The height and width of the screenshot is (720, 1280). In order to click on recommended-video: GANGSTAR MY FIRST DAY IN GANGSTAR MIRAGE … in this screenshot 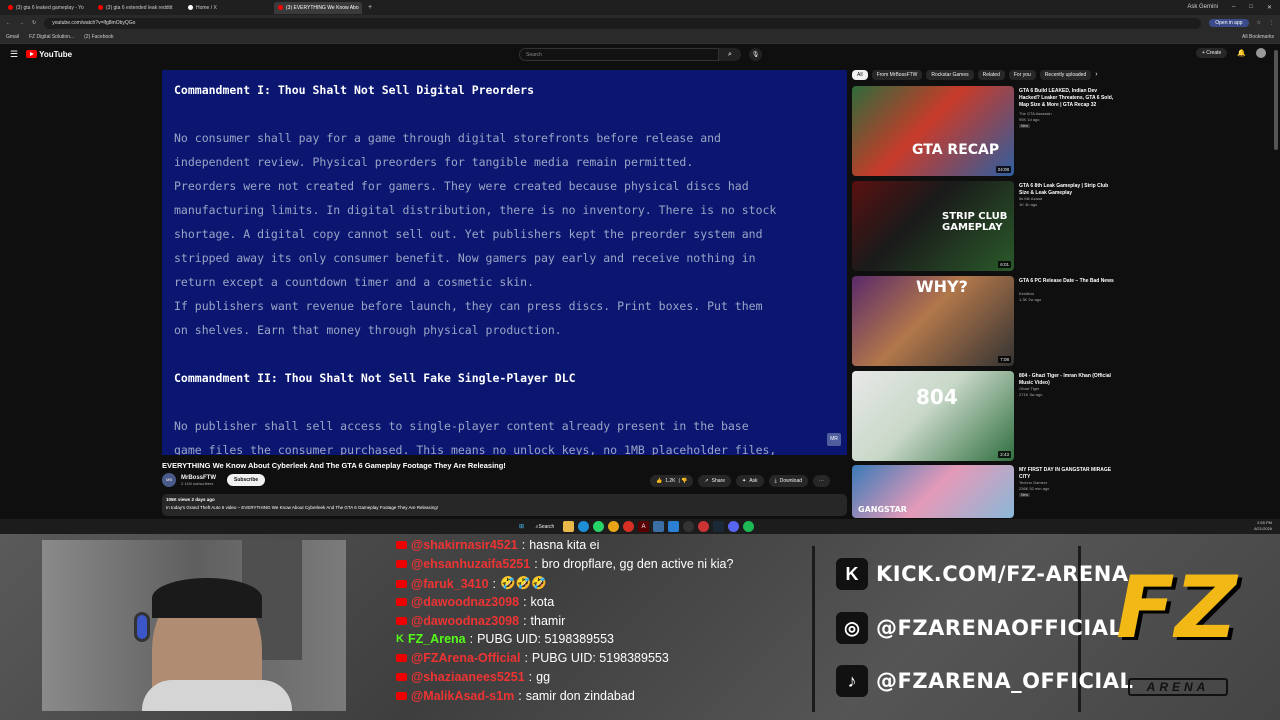, I will do `click(1062, 491)`.